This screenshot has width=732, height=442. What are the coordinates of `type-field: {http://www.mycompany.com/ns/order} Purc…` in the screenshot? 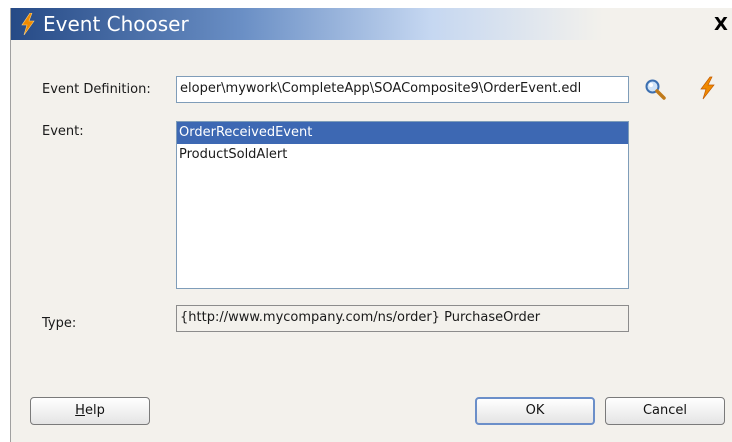 It's located at (402, 318).